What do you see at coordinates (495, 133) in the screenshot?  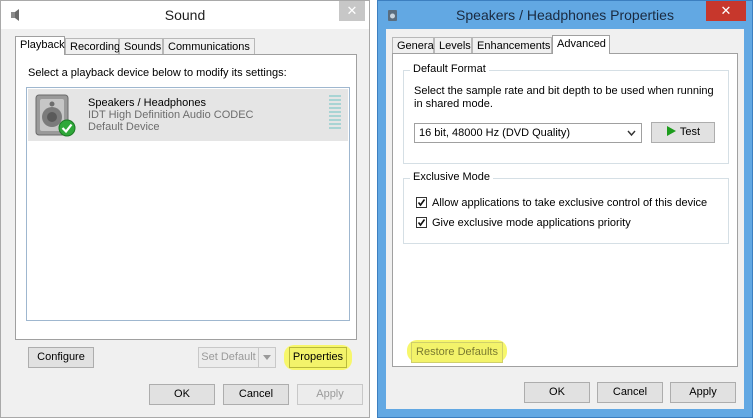 I see `format-selected-value: 16 bit, 48000 Hz (DVD Quality)` at bounding box center [495, 133].